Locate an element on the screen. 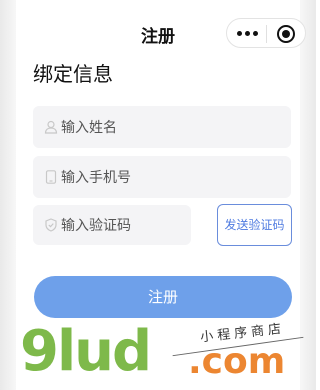  target-circle-icon is located at coordinates (286, 34).